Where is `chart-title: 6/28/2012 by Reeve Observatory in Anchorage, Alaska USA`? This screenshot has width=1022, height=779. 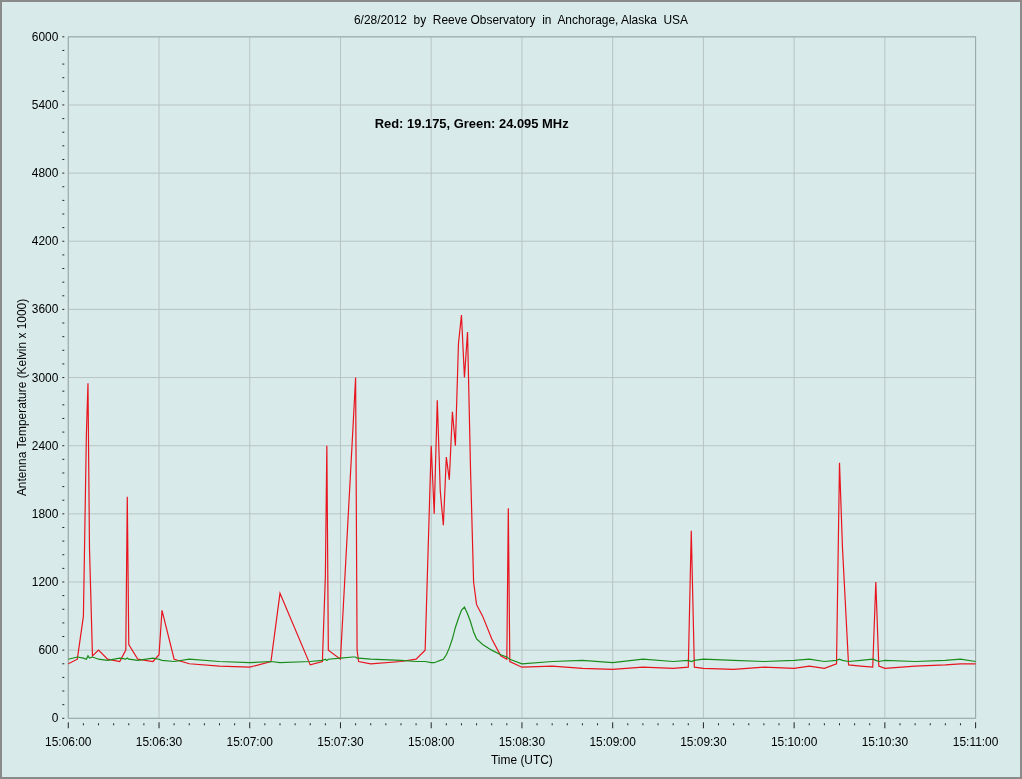
chart-title: 6/28/2012 by Reeve Observatory in Anchorage, Alaska USA is located at coordinates (520, 19).